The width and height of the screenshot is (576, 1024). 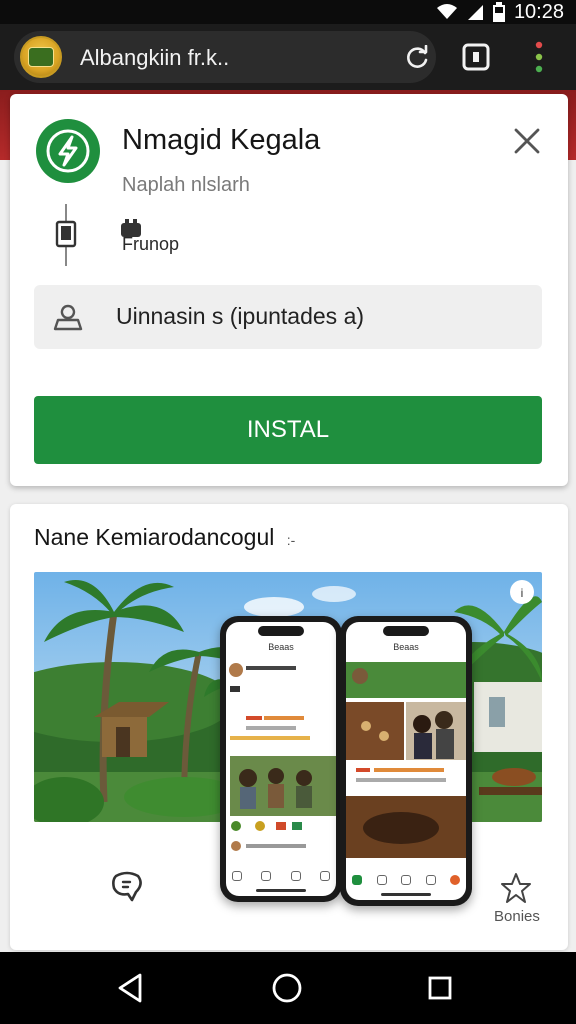 What do you see at coordinates (240, 316) in the screenshot?
I see `info-text: Uinnasin s (ipuntades a)` at bounding box center [240, 316].